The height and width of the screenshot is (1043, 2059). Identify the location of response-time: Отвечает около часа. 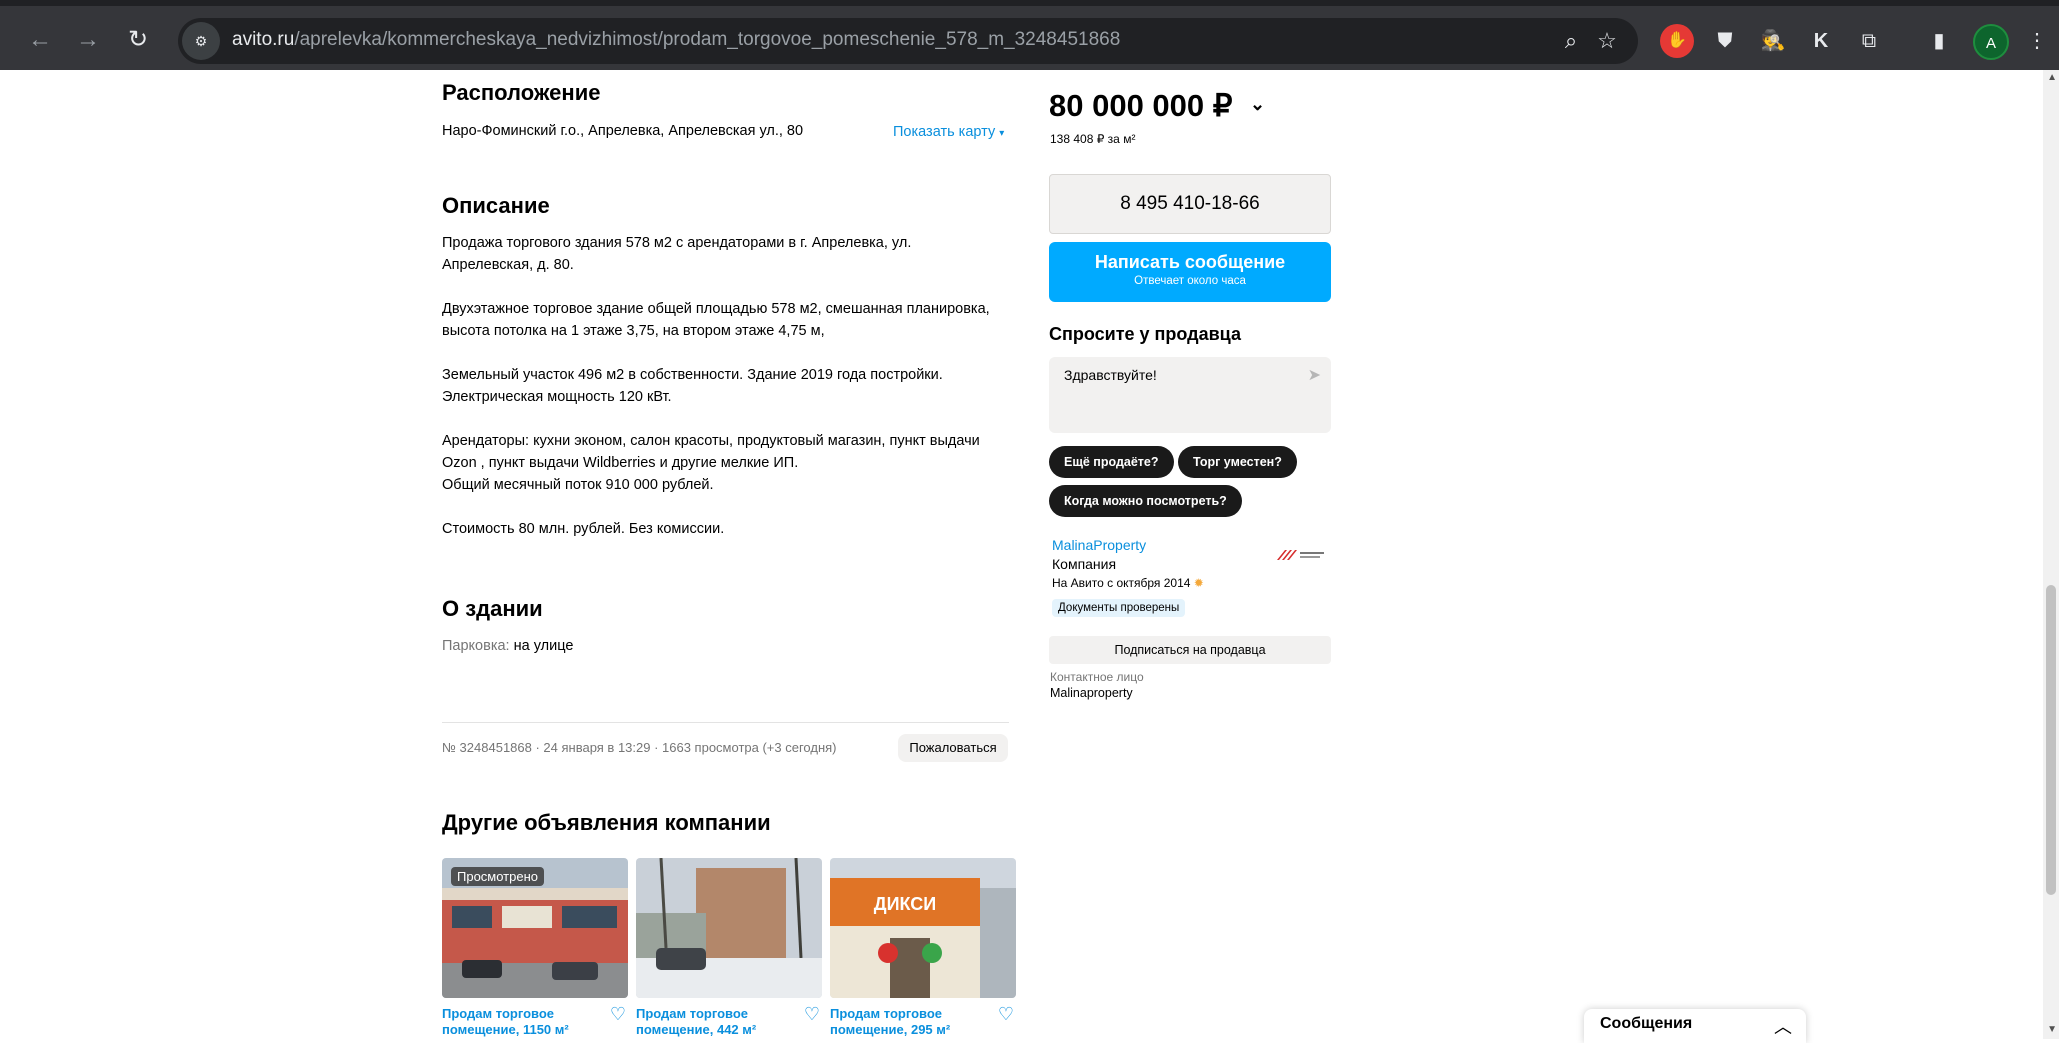
(1190, 281).